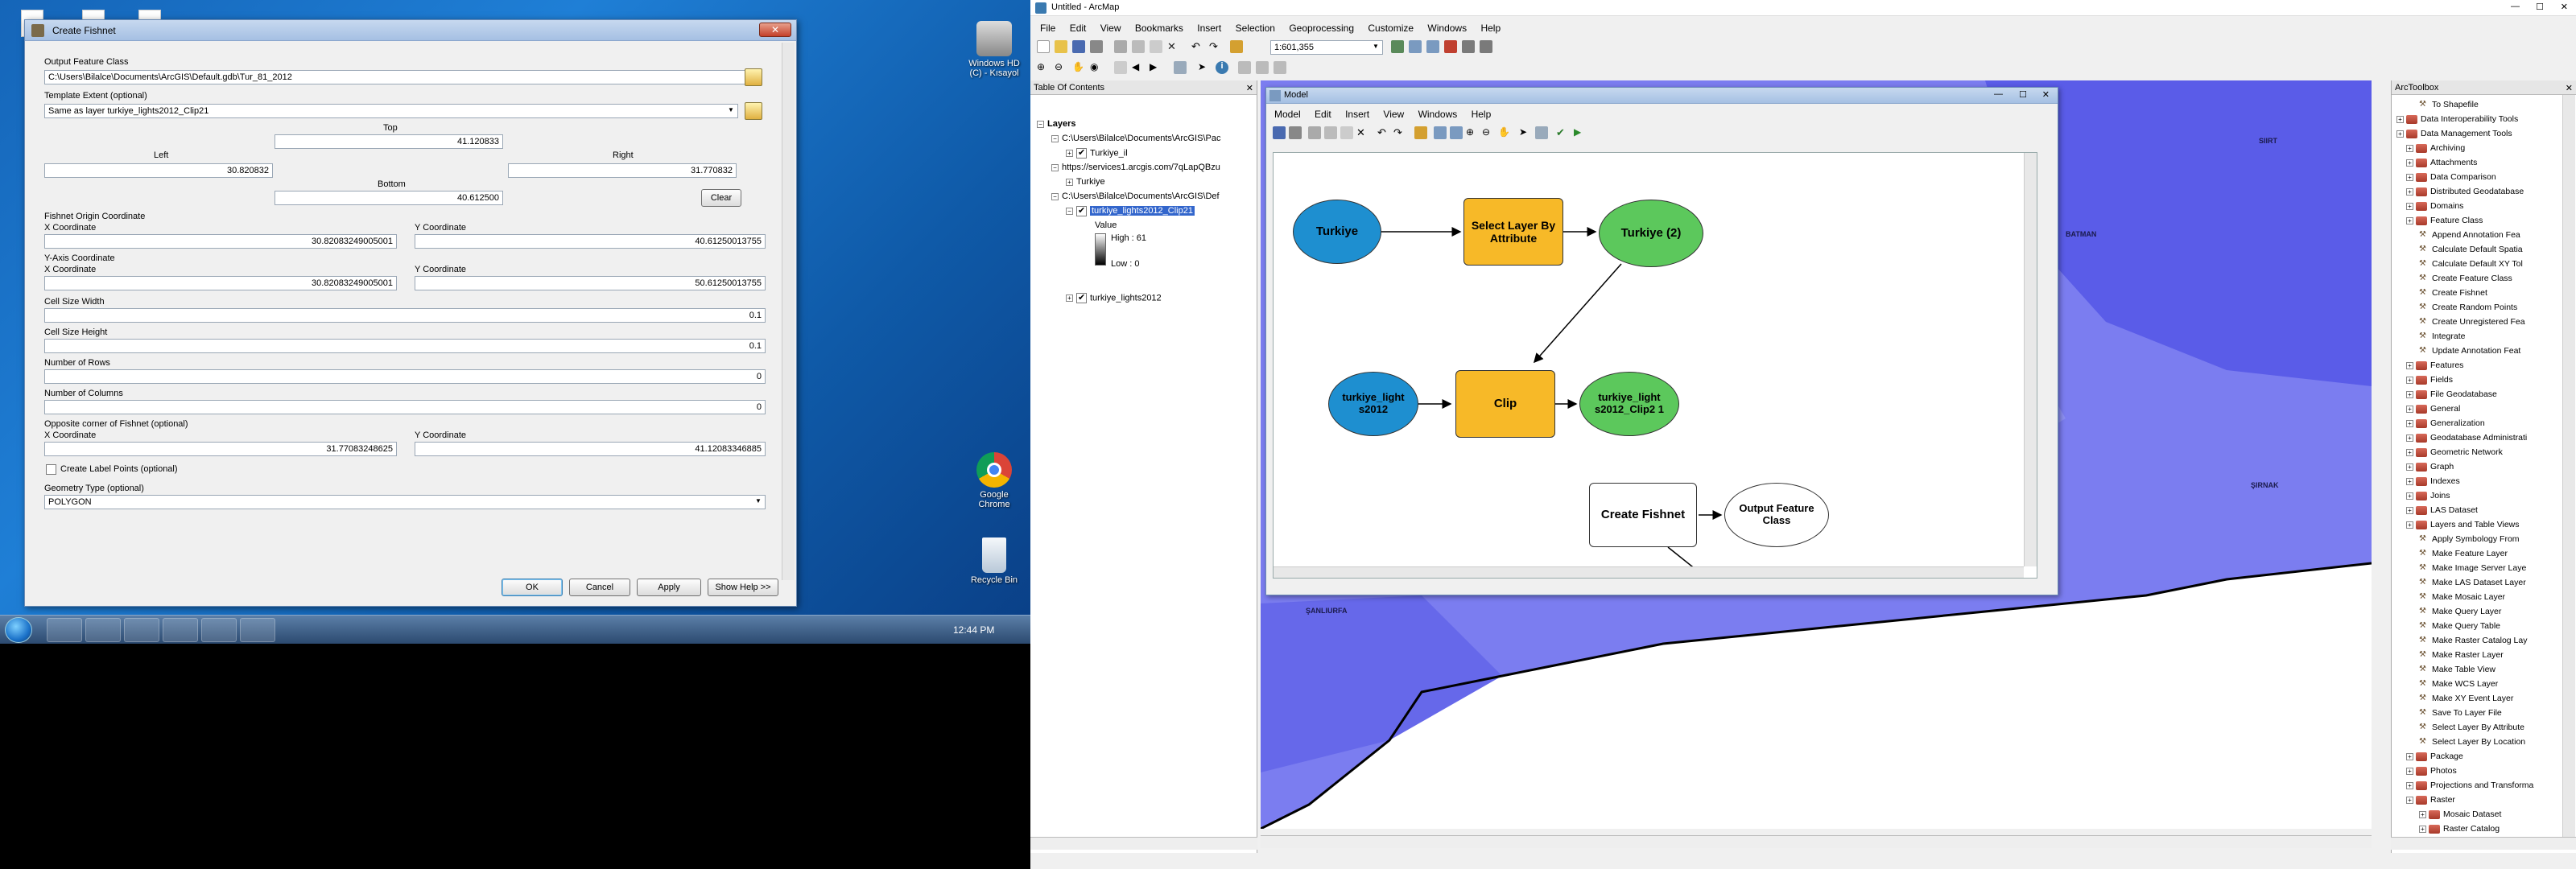  I want to click on toolbox-tool: ⚒ Integrate, so click(2442, 336).